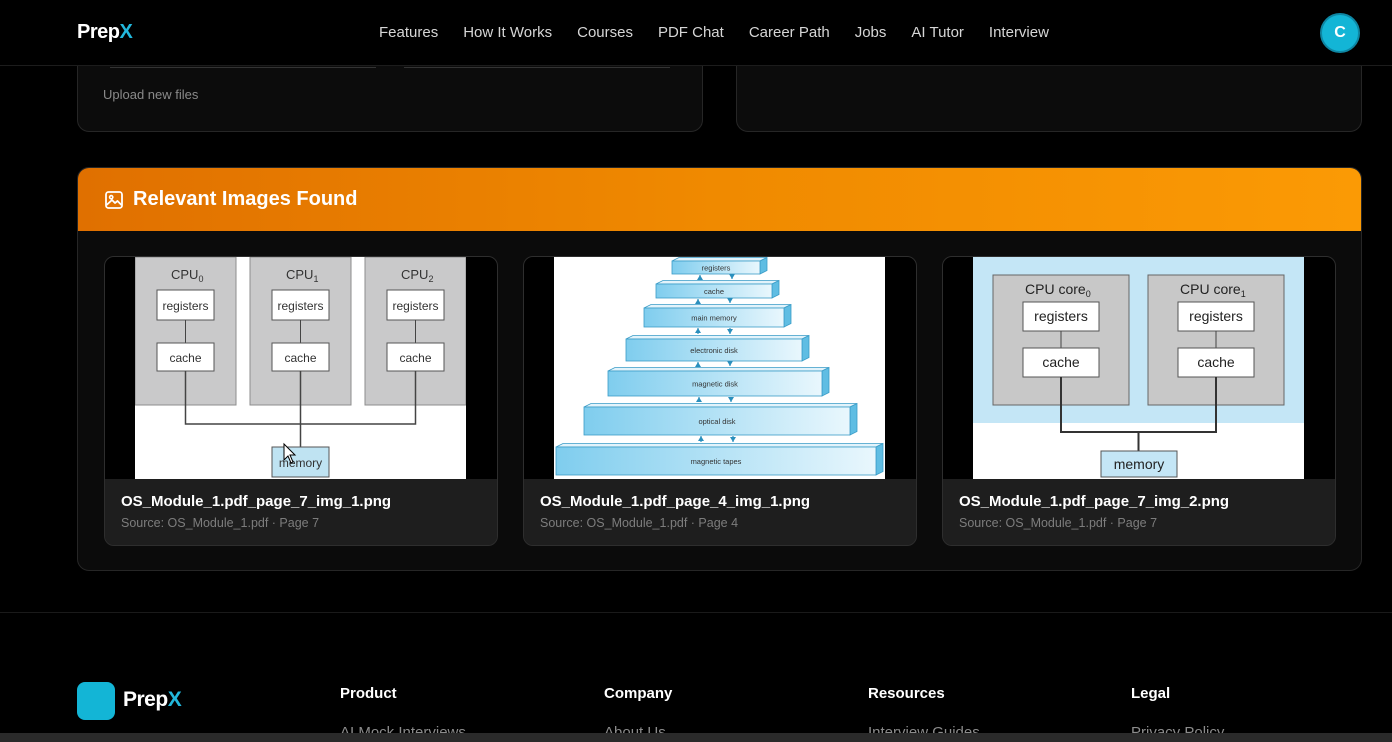  I want to click on level-label: cache, so click(714, 291).